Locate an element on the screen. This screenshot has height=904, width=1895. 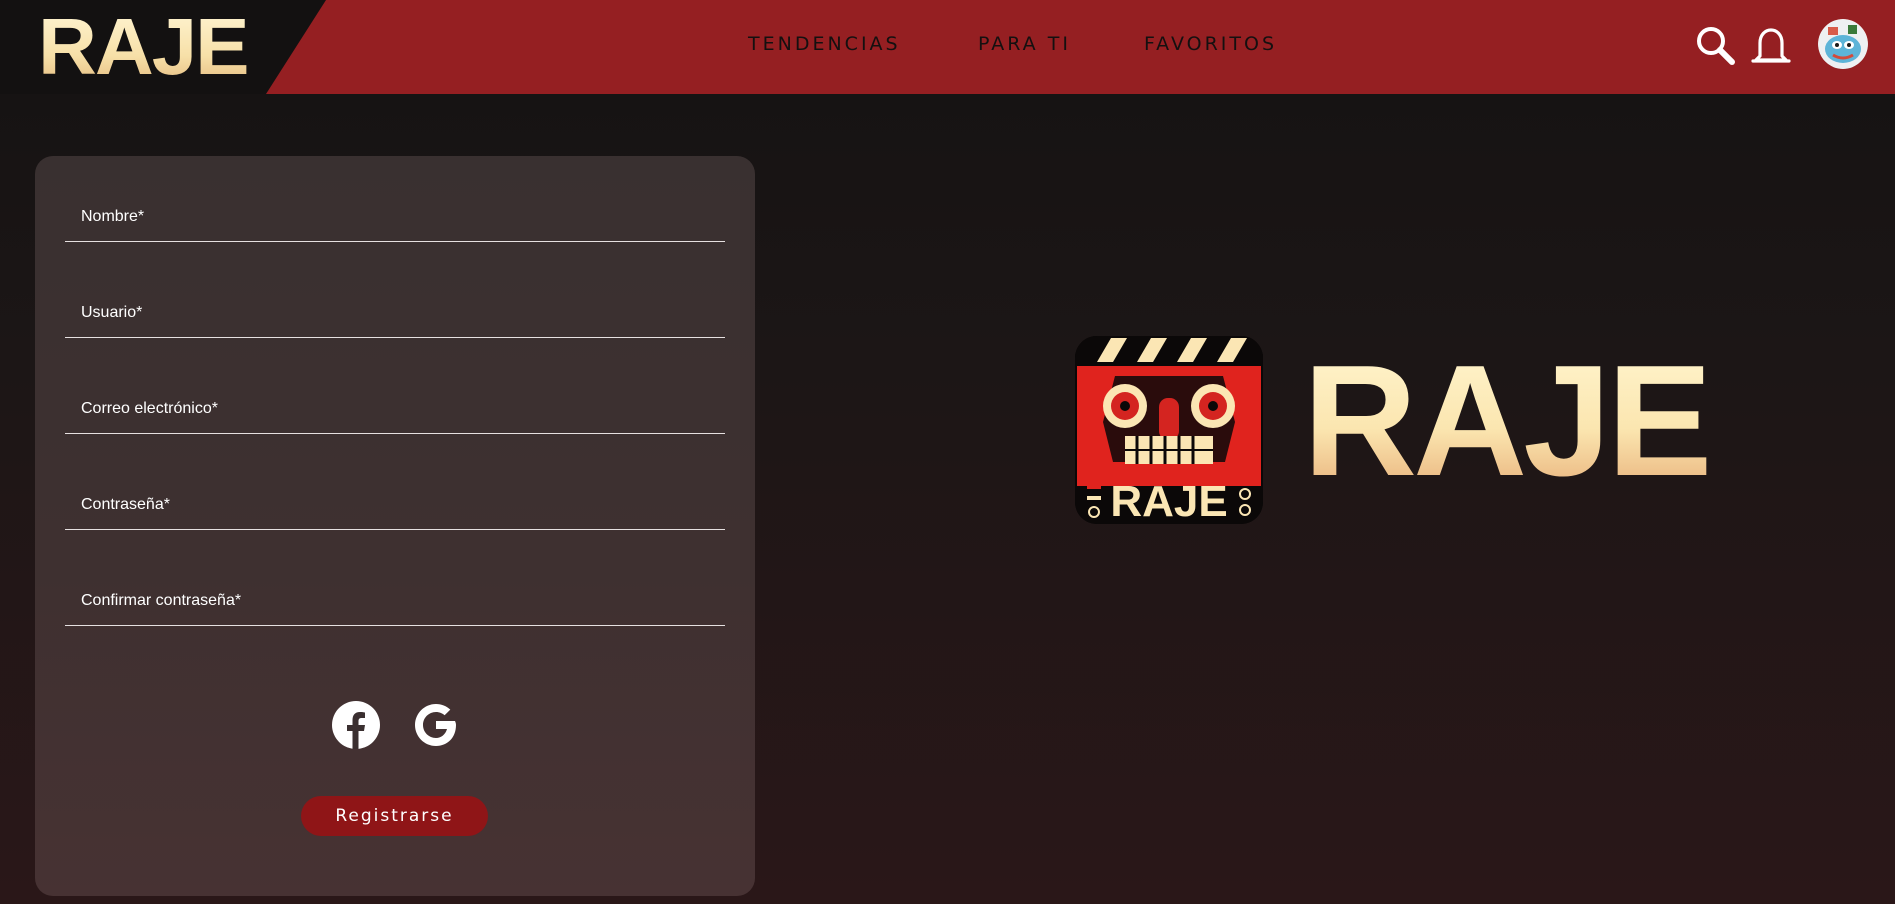
app-logo-icon: RAJE is located at coordinates (1169, 430).